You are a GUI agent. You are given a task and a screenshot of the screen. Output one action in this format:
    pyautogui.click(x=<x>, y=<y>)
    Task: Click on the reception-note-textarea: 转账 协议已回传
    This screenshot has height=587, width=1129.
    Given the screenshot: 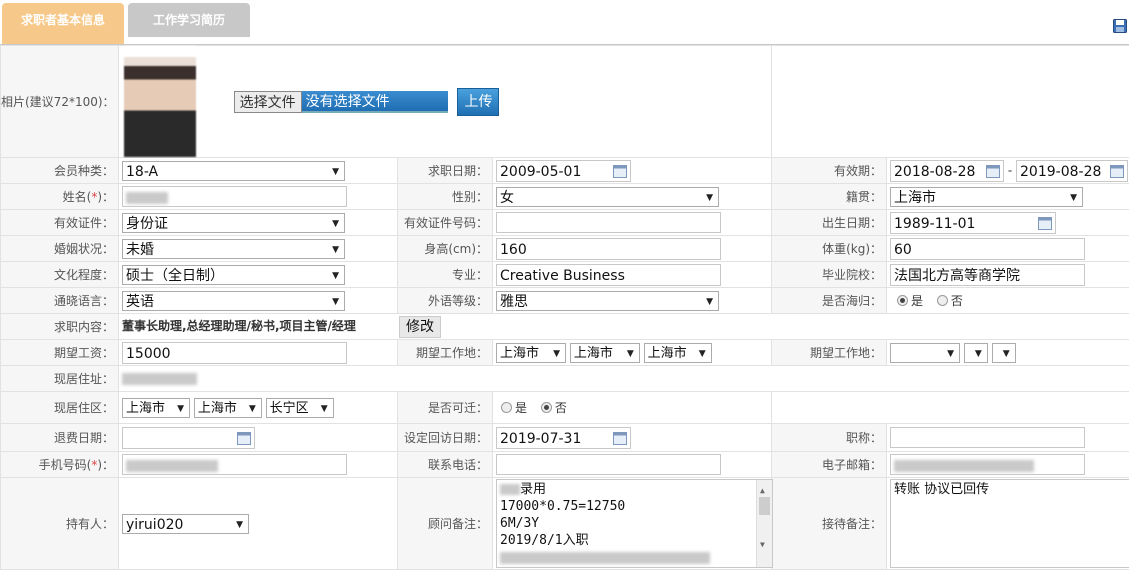 What is the action you would take?
    pyautogui.click(x=1009, y=523)
    